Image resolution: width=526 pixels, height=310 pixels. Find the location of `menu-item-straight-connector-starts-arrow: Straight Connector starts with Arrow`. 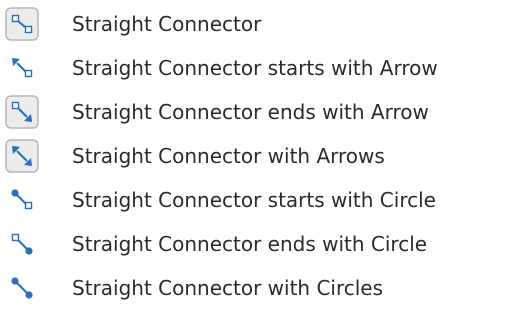

menu-item-straight-connector-starts-arrow: Straight Connector starts with Arrow is located at coordinates (263, 68).